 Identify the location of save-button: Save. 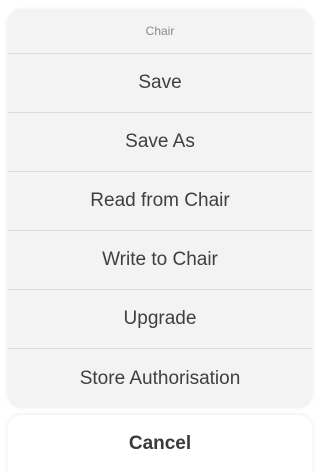
(160, 83).